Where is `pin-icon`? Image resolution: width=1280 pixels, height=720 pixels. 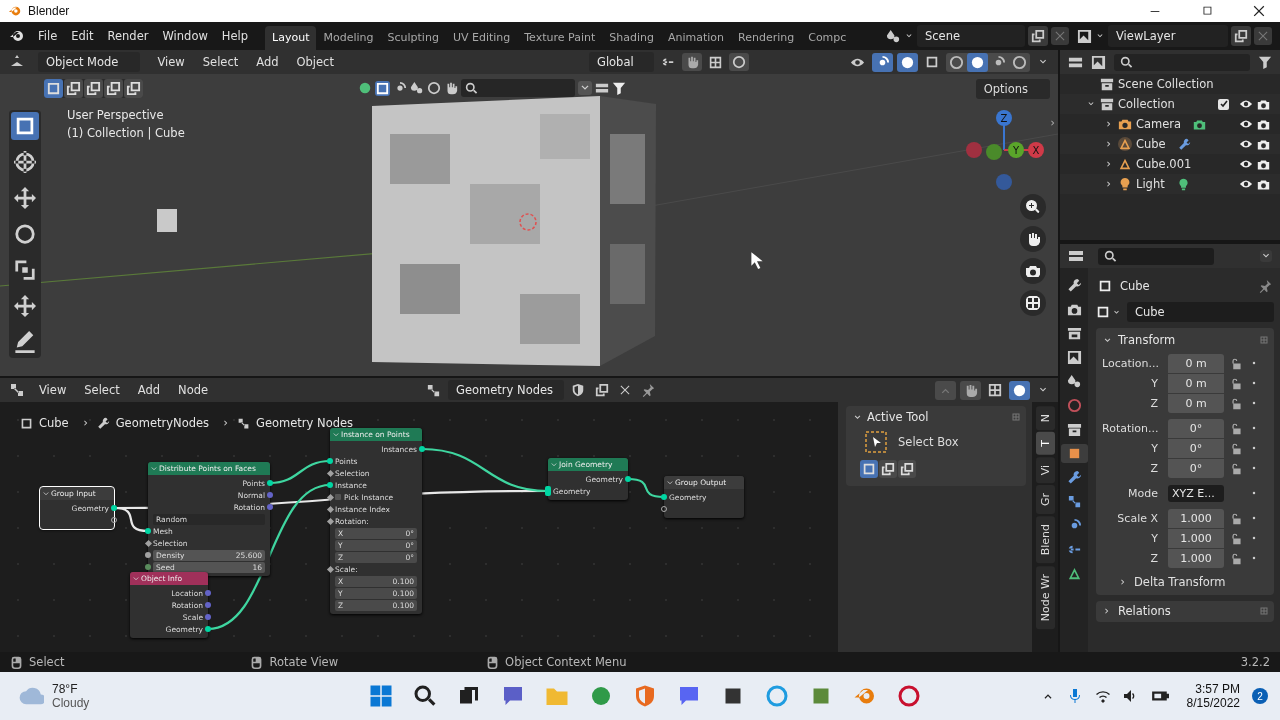 pin-icon is located at coordinates (1265, 286).